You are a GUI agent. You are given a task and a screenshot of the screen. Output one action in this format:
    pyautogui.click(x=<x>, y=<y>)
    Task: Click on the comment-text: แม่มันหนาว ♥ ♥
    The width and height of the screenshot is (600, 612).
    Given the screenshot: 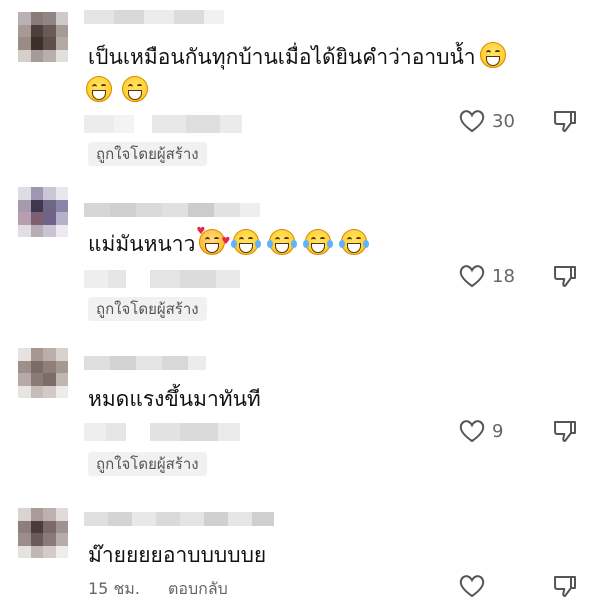 What is the action you would take?
    pyautogui.click(x=229, y=244)
    